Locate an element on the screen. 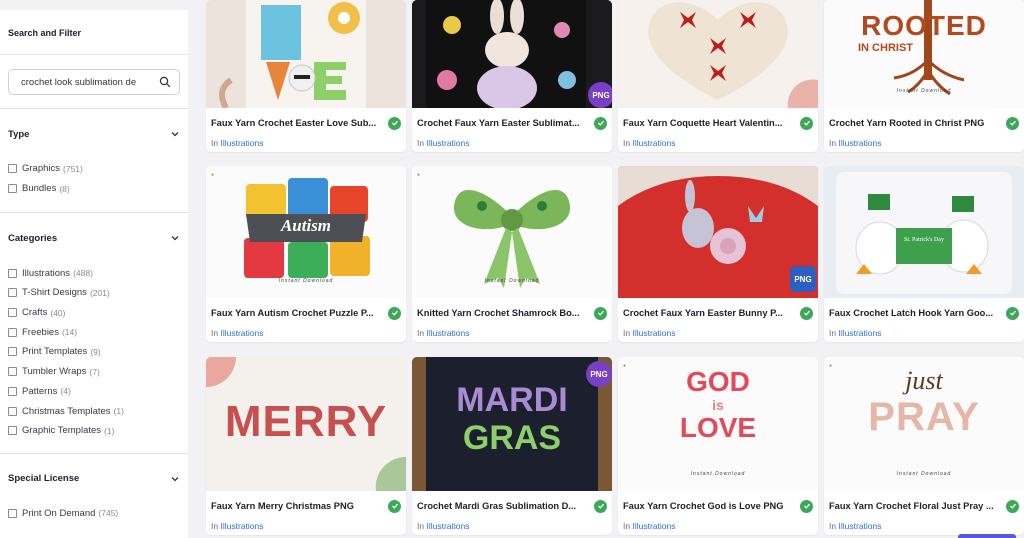 The image size is (1024, 538). filter-option-tumbler-wraps: Tumbler Wraps (7) is located at coordinates (94, 372).